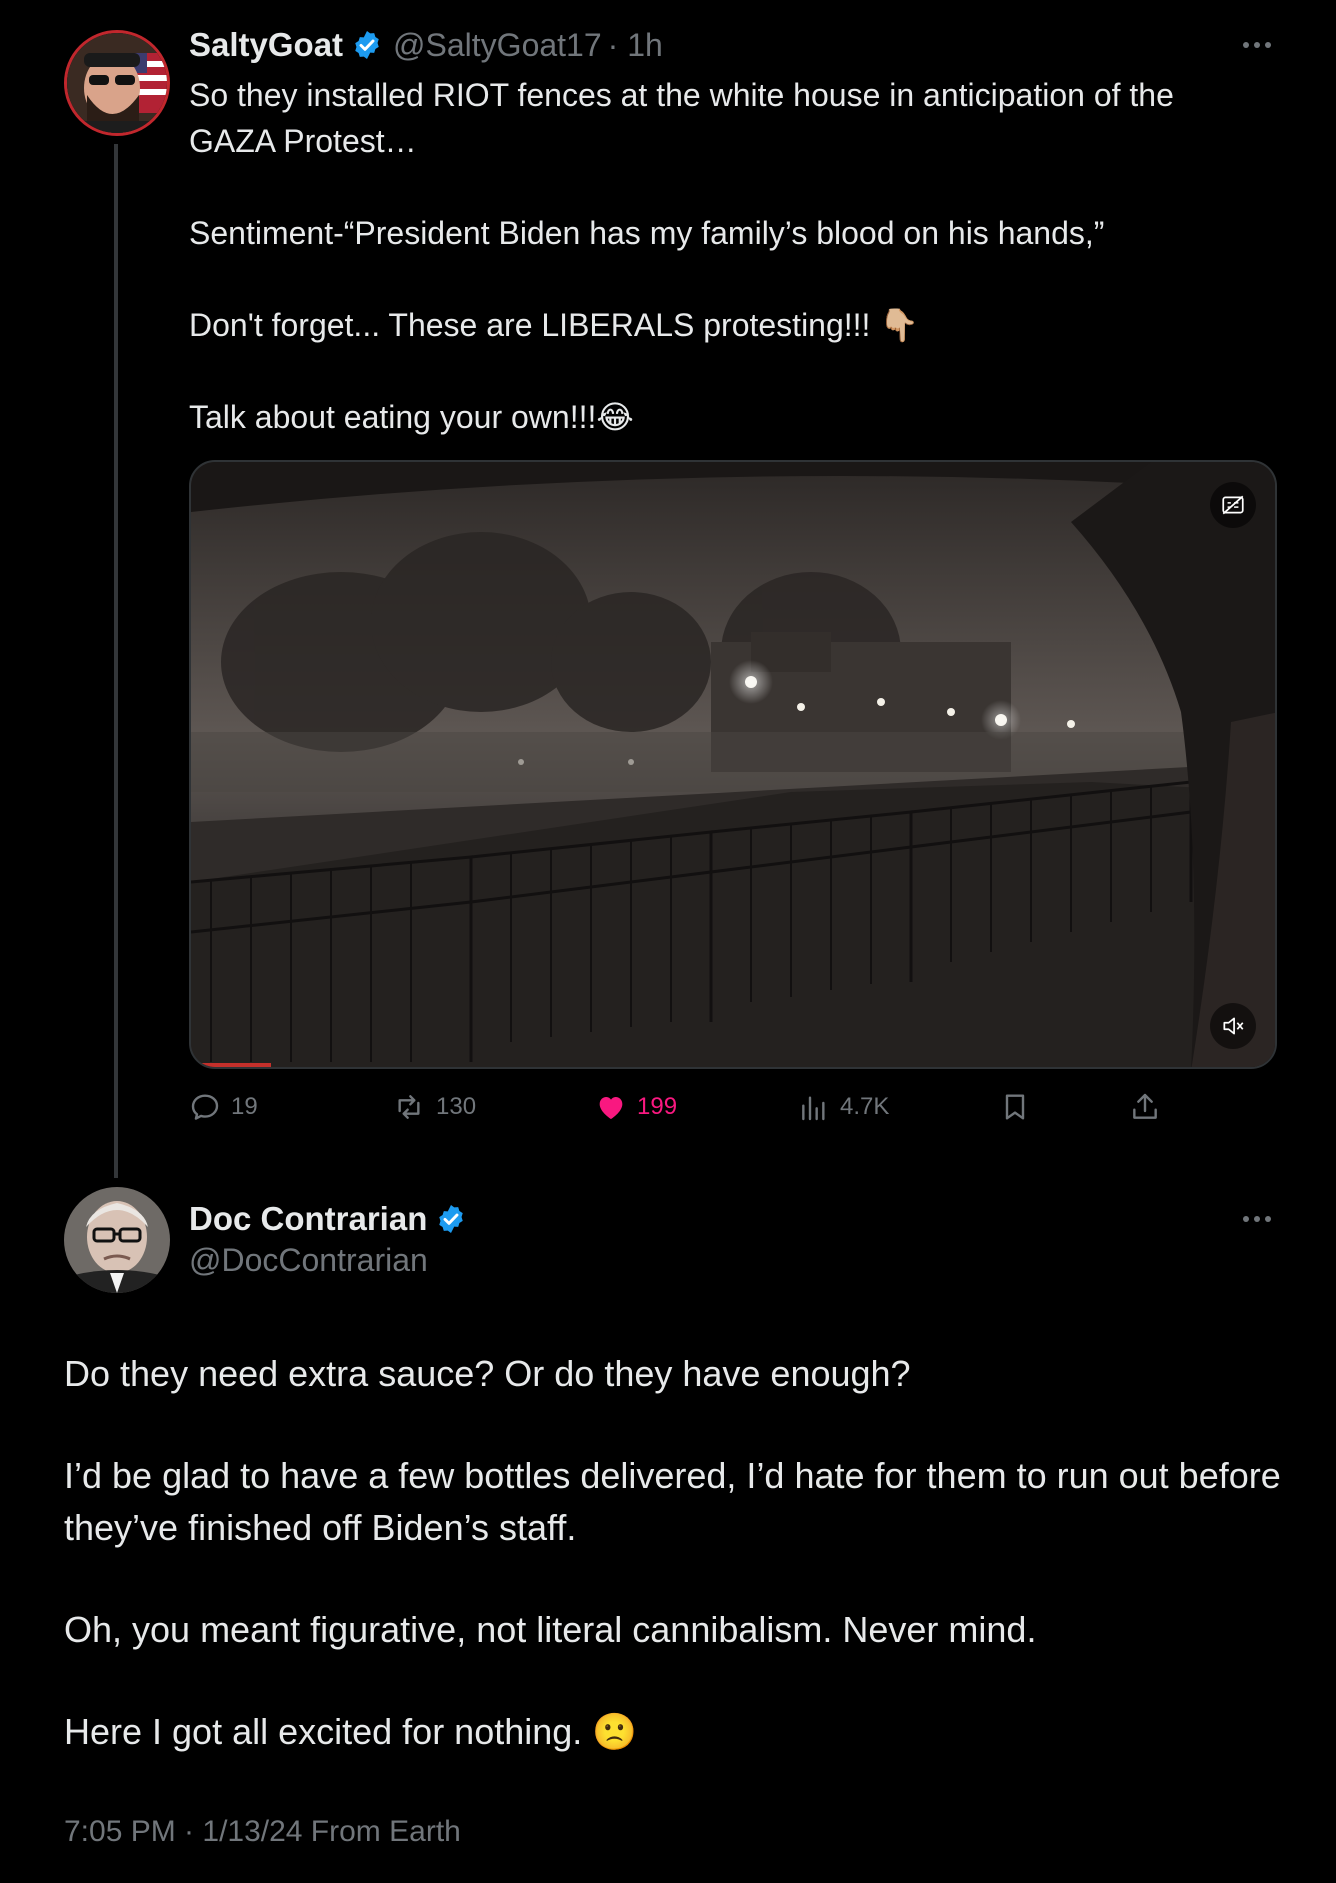 Image resolution: width=1336 pixels, height=1883 pixels. Describe the element at coordinates (434, 1107) in the screenshot. I see `repost-button: 130` at that location.